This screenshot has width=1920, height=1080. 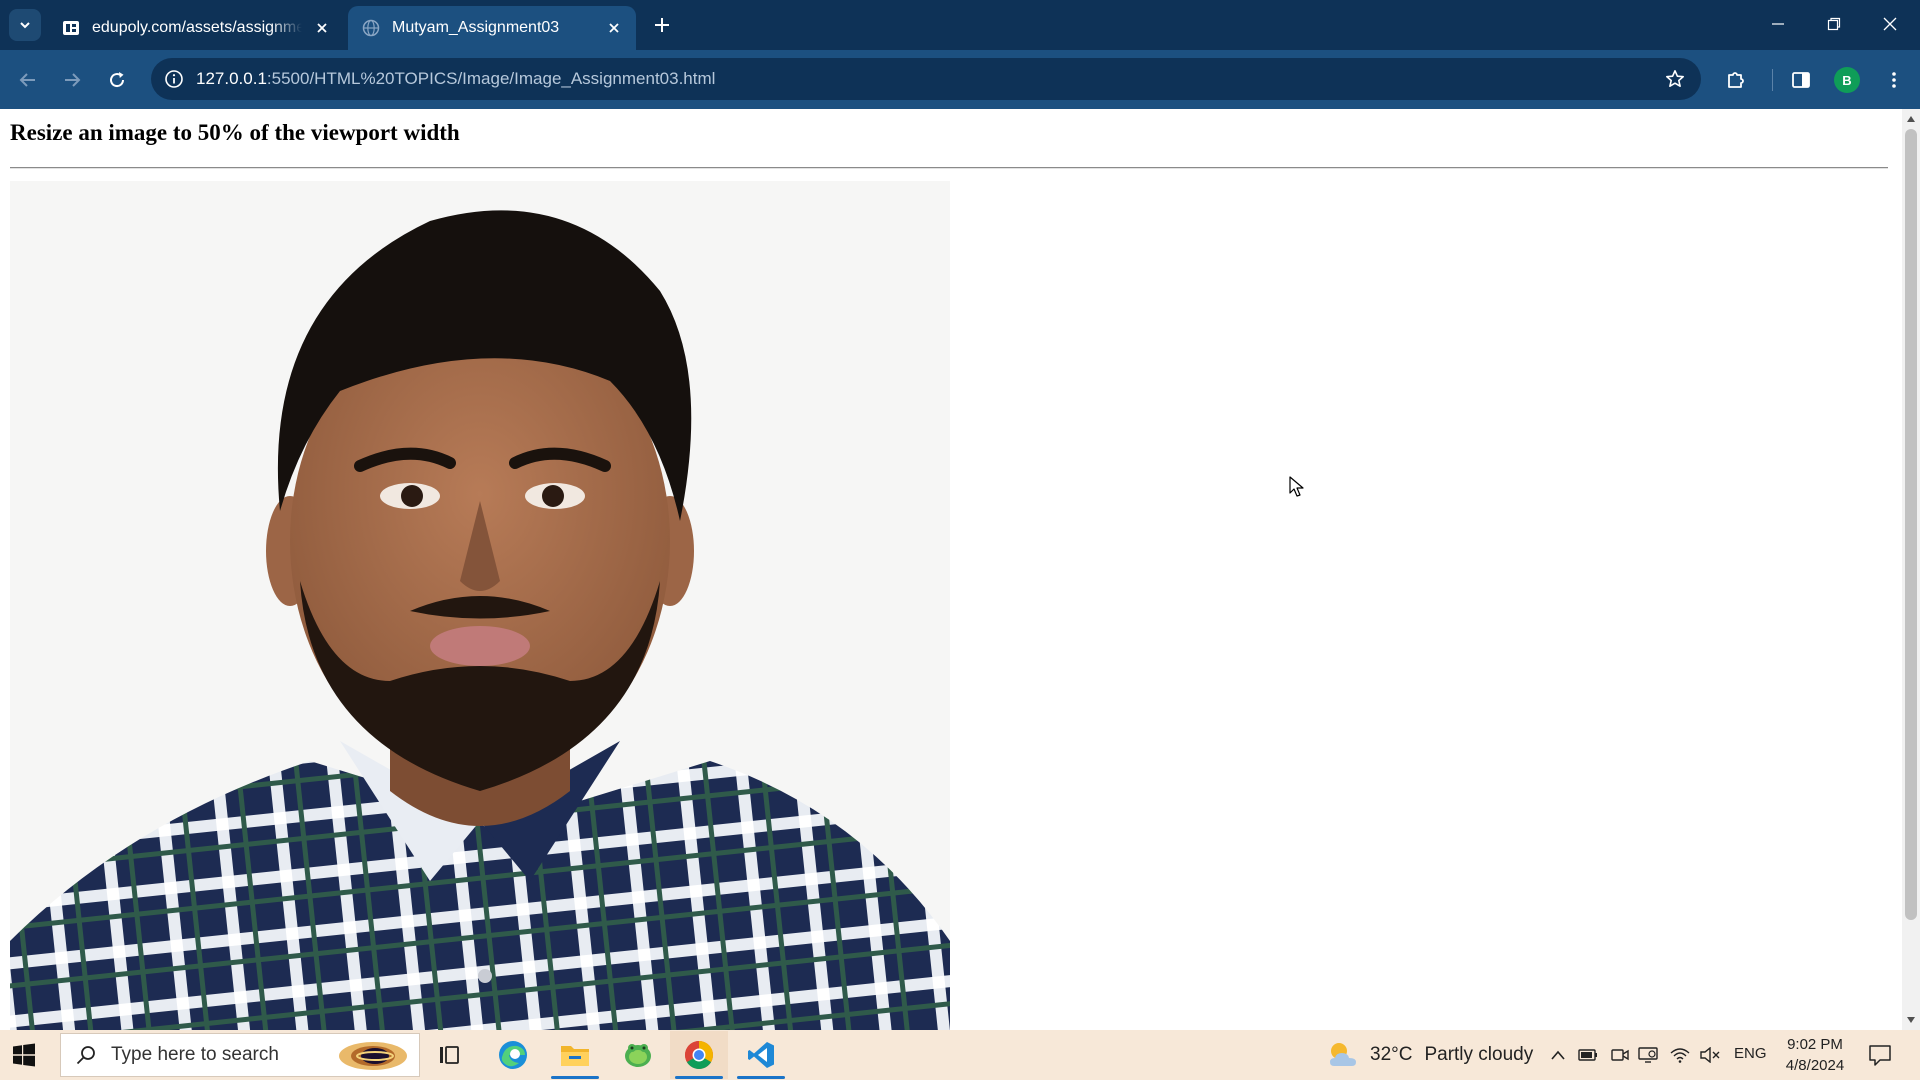 What do you see at coordinates (1296, 486) in the screenshot?
I see `mouse-pointer-icon` at bounding box center [1296, 486].